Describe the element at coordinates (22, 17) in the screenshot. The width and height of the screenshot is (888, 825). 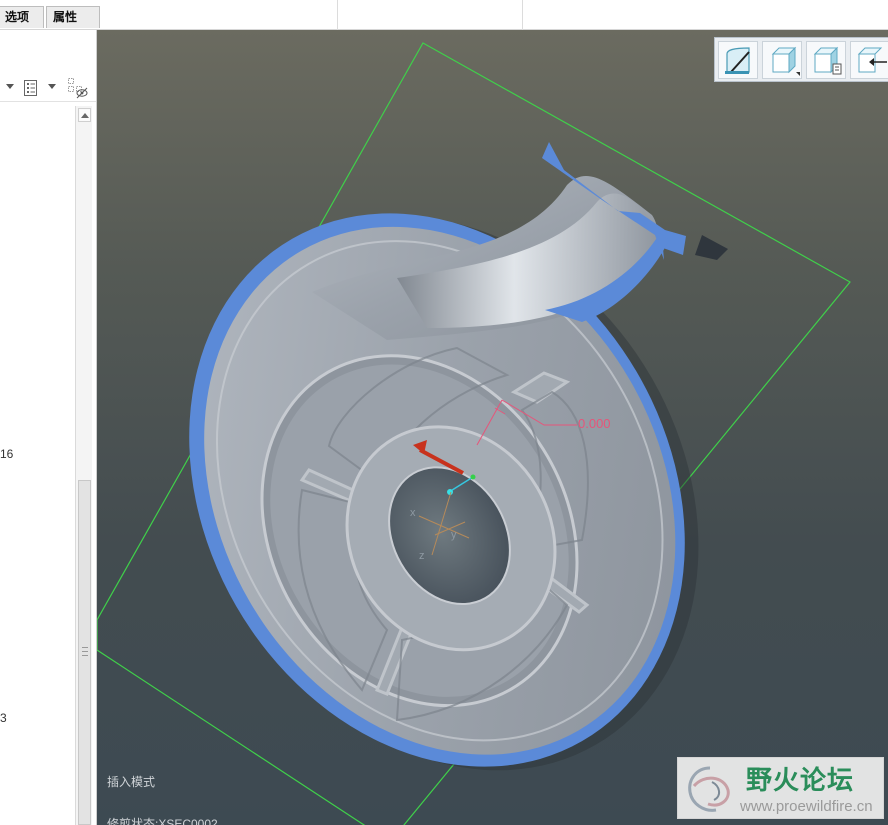
I see `tab-options: 选项` at that location.